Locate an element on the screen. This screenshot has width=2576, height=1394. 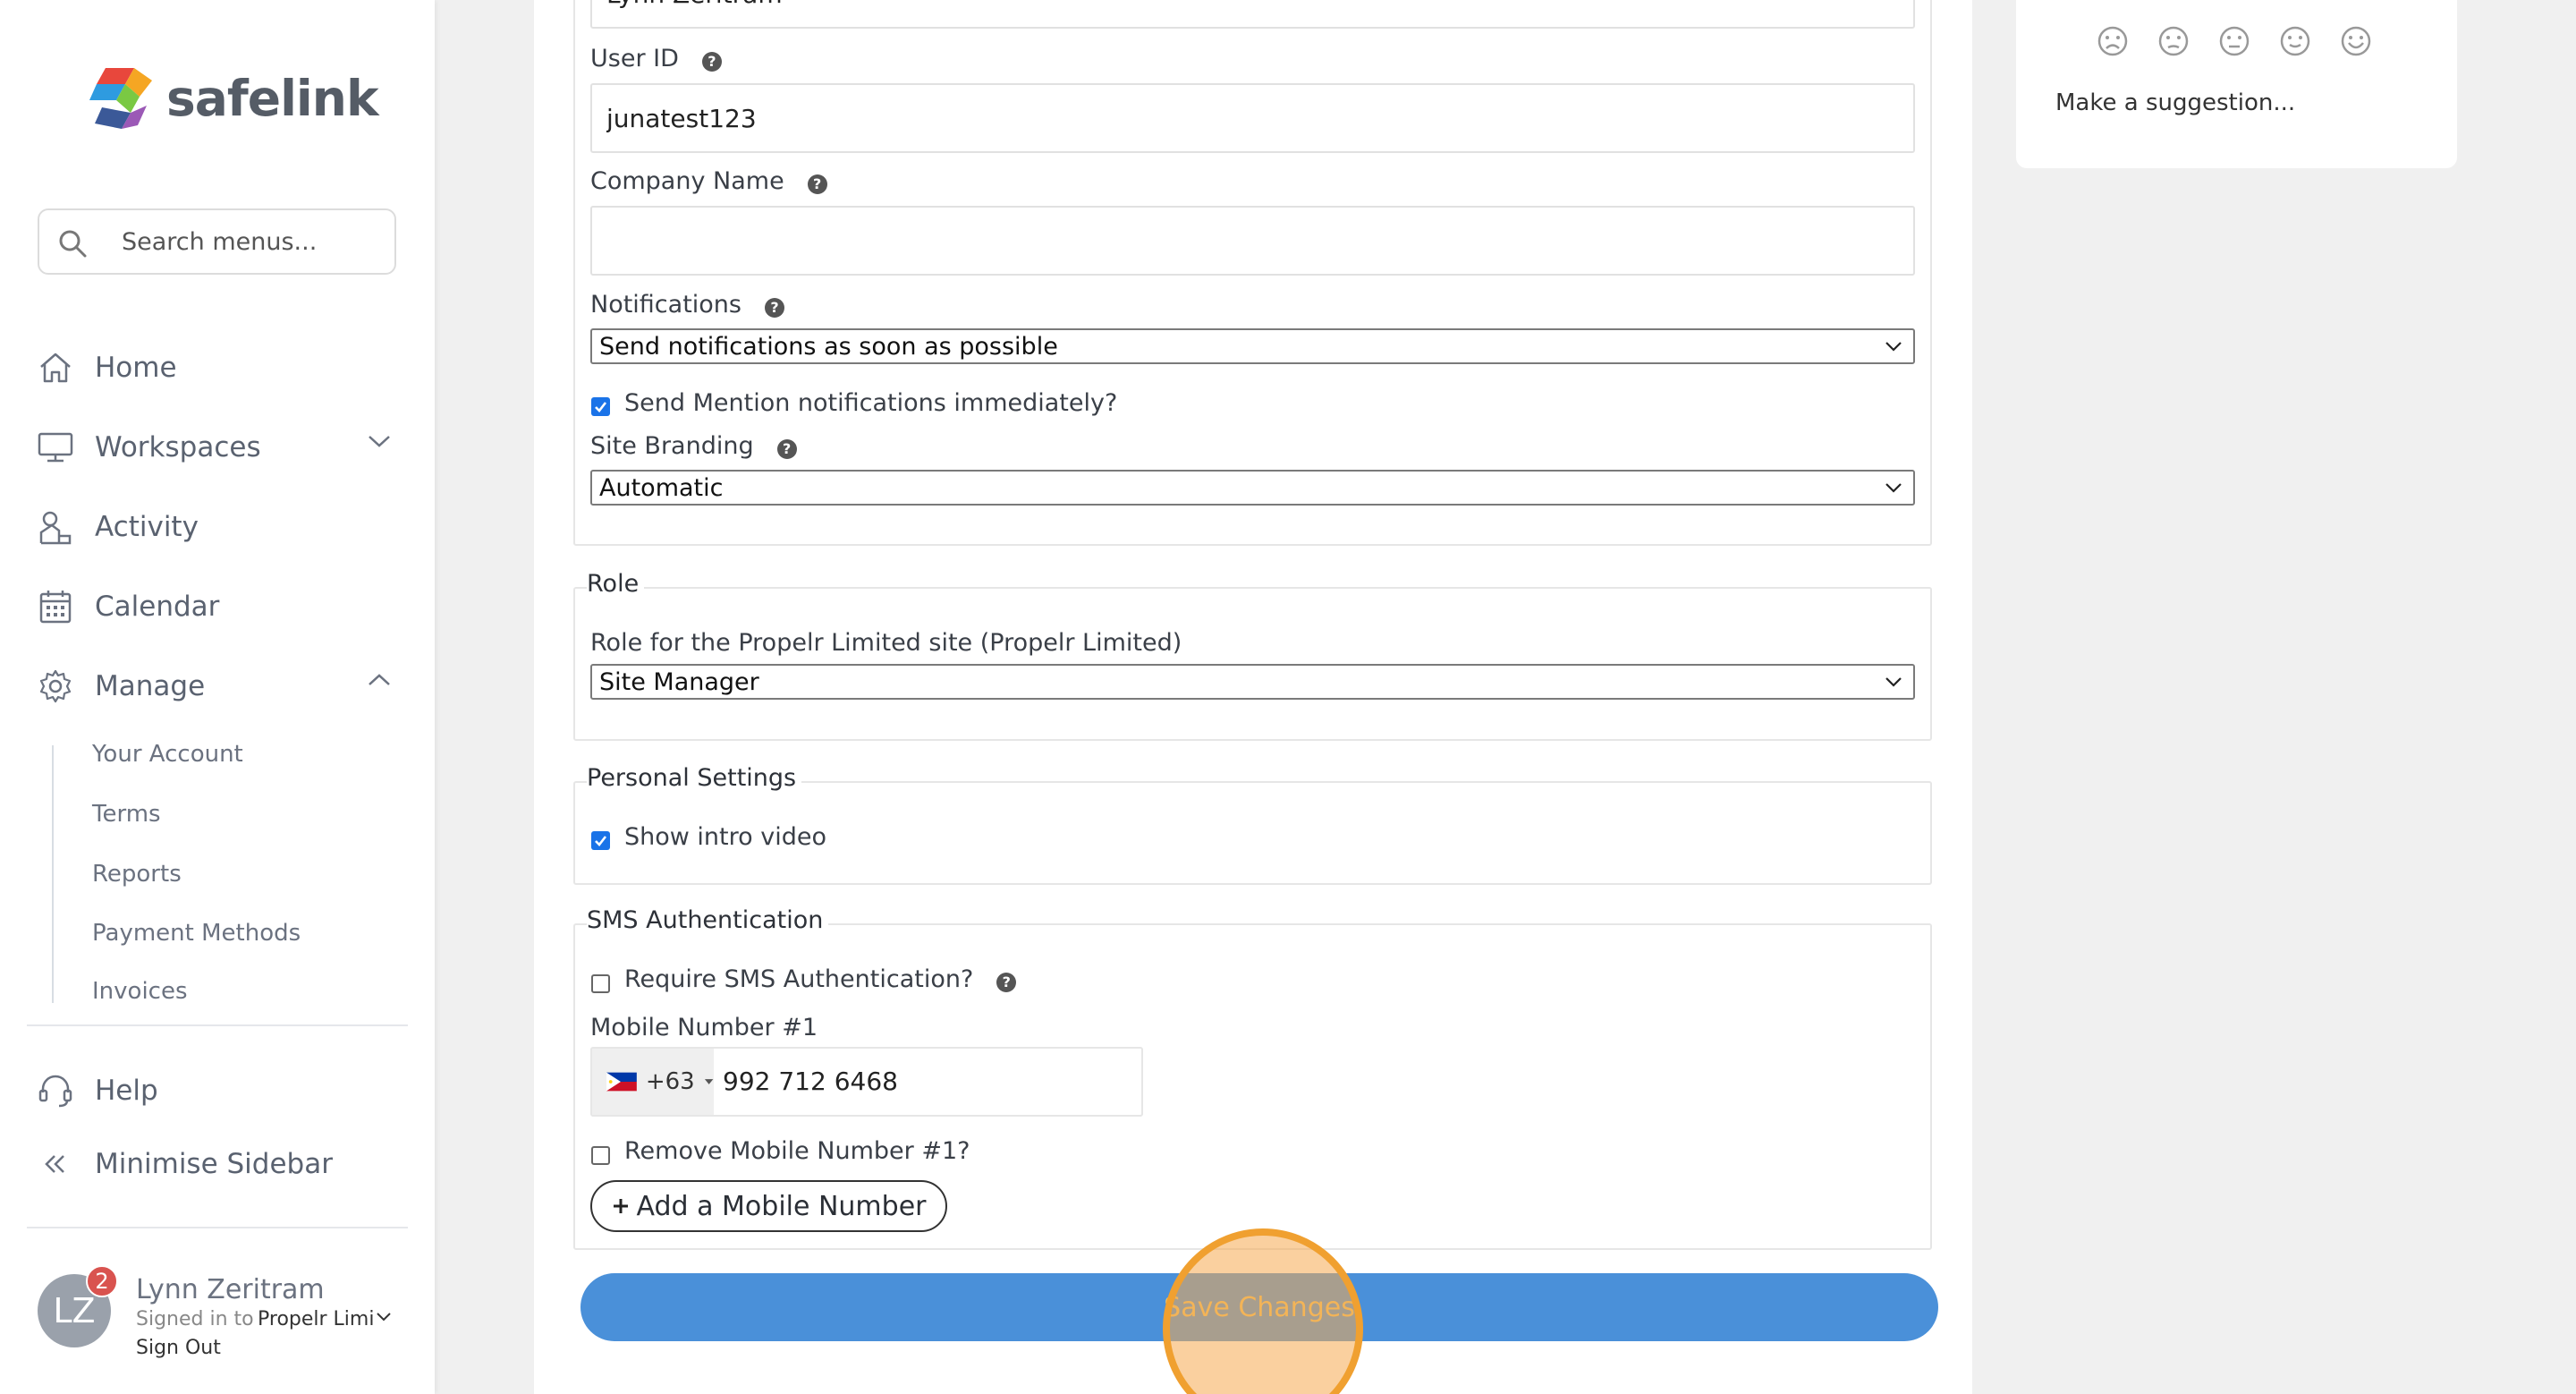
sms-required-checkbox is located at coordinates (600, 983).